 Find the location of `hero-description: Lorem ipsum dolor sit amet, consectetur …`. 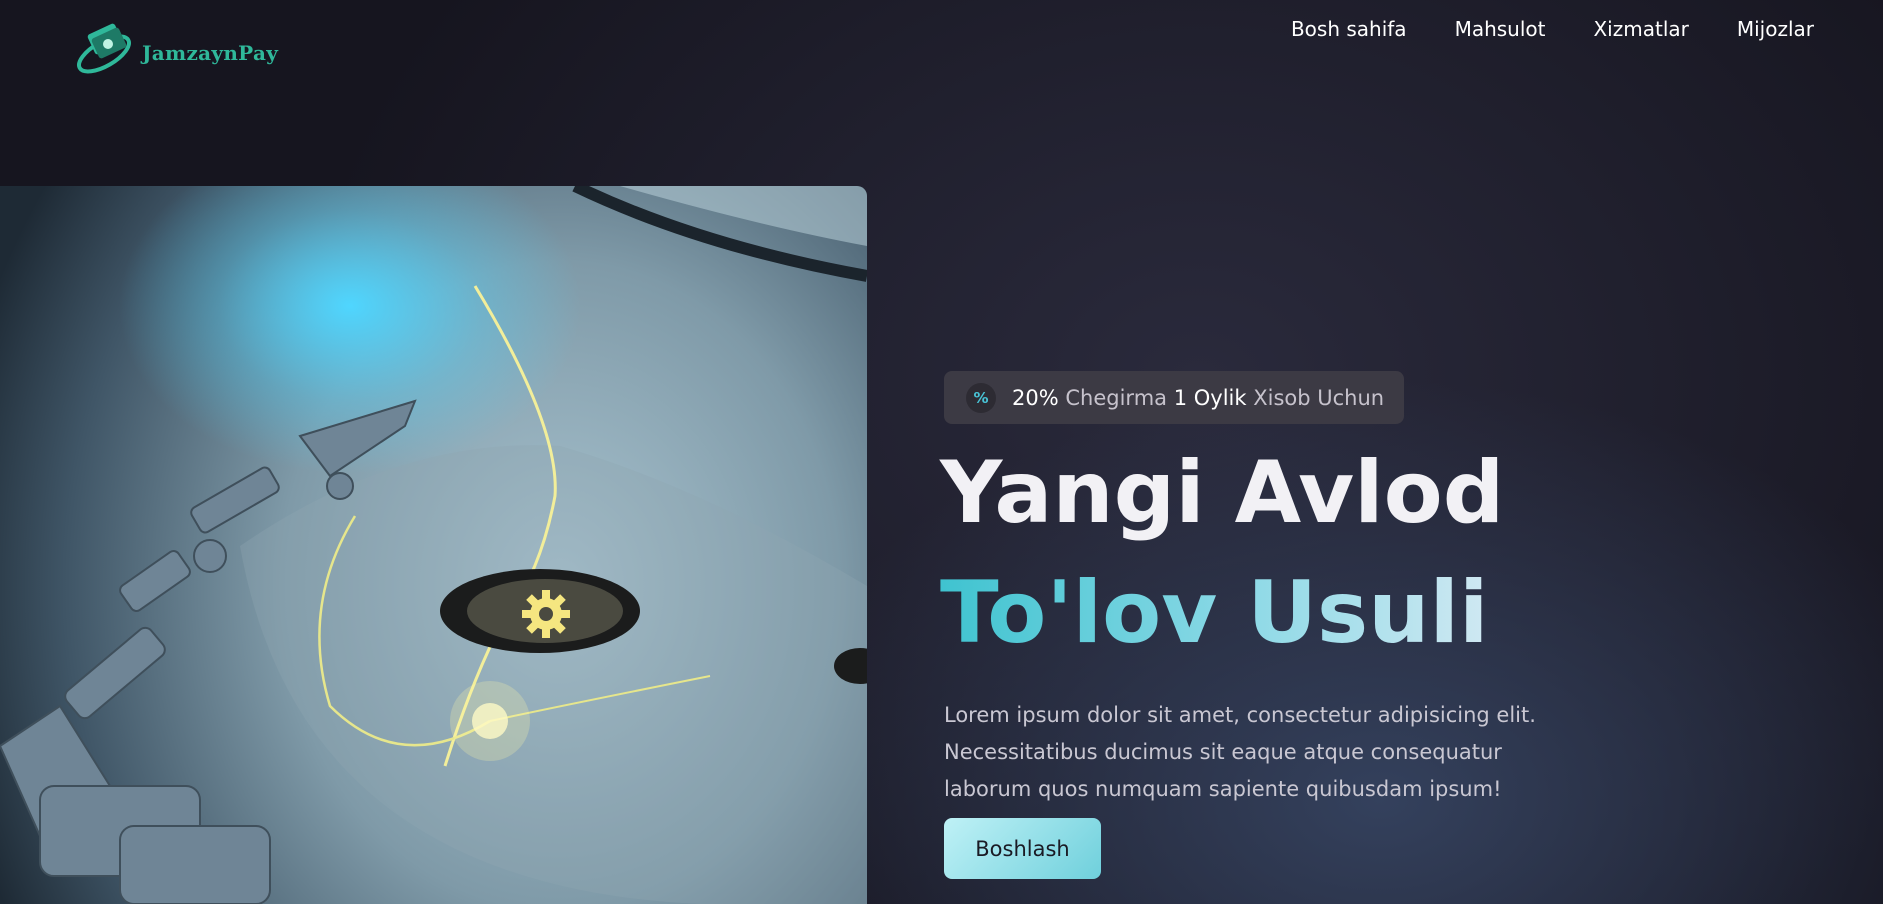

hero-description: Lorem ipsum dolor sit amet, consectetur … is located at coordinates (1240, 752).